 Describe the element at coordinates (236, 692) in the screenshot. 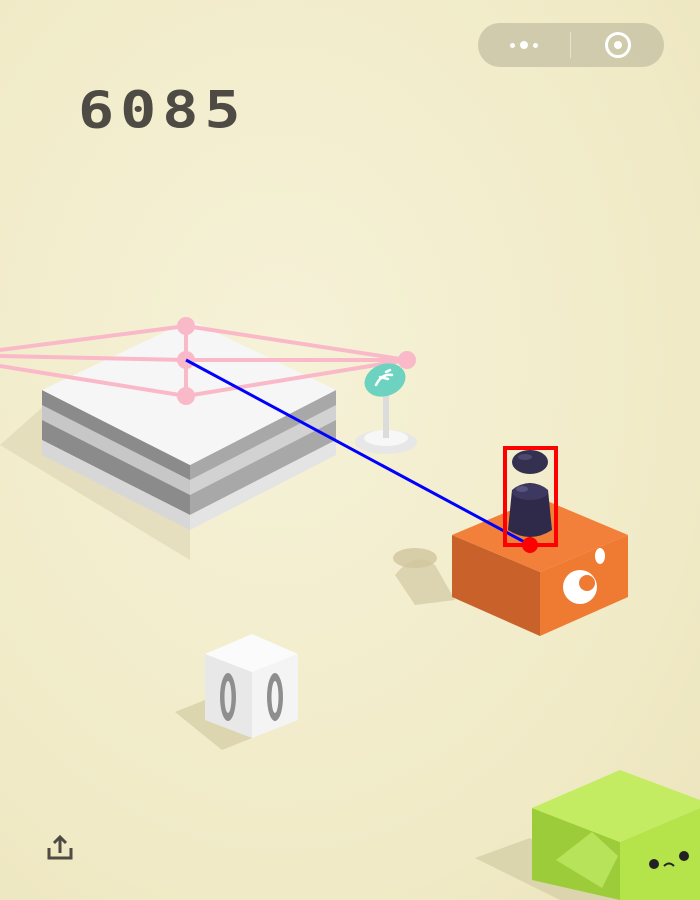

I see `small-white-block` at that location.